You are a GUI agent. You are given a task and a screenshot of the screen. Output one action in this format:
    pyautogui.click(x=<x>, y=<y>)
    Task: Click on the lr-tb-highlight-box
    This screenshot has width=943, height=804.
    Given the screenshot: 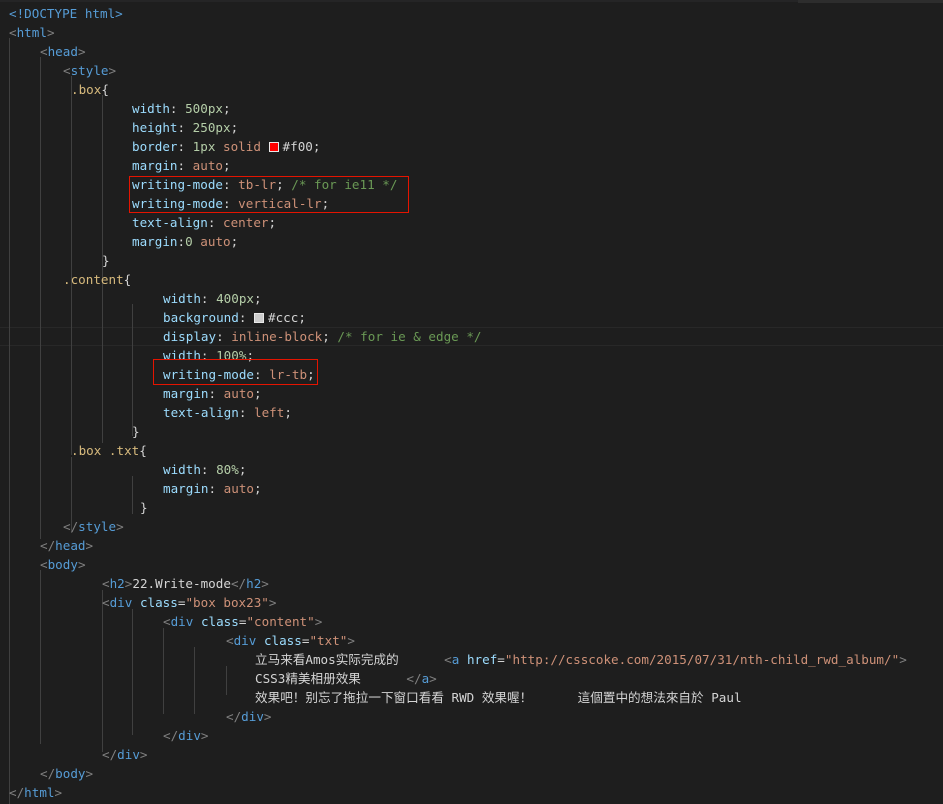 What is the action you would take?
    pyautogui.click(x=235, y=372)
    